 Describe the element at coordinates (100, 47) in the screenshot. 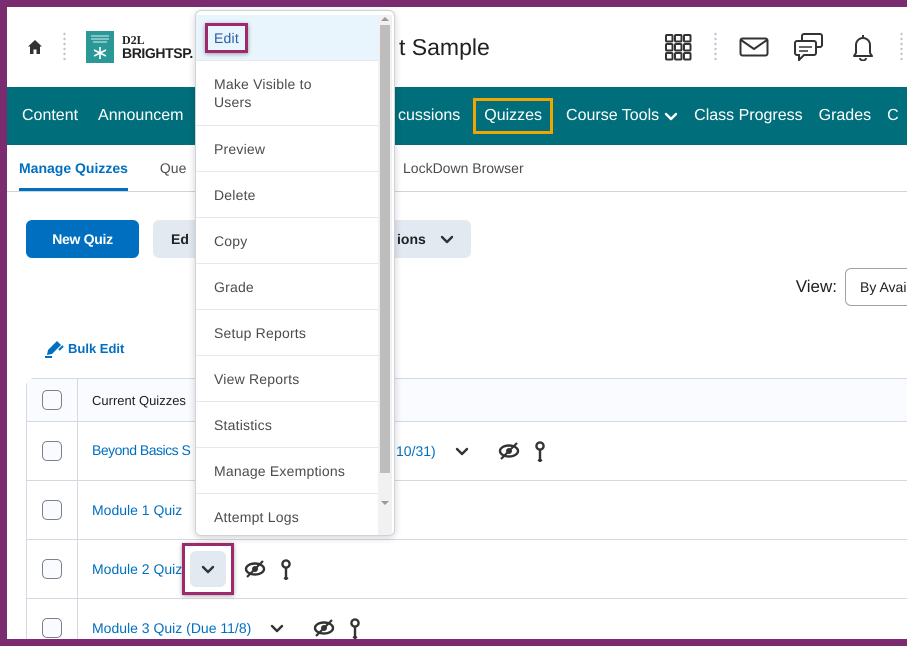

I see `college-logo-icon` at that location.